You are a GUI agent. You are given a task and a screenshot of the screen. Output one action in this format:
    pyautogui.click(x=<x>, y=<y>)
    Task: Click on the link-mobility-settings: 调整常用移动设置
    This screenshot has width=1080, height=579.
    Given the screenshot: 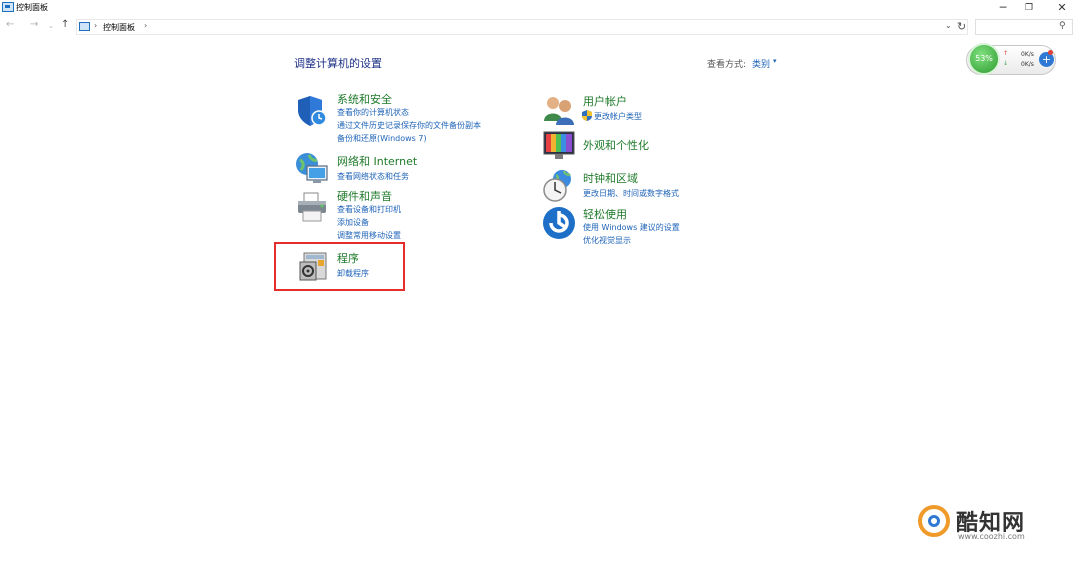 What is the action you would take?
    pyautogui.click(x=369, y=235)
    